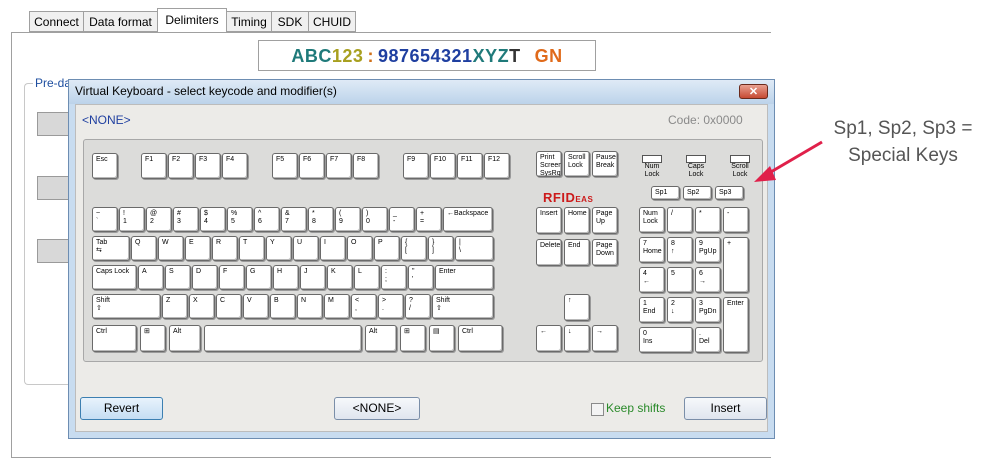 The height and width of the screenshot is (472, 997). What do you see at coordinates (213, 219) in the screenshot?
I see `key-4: $ 4` at bounding box center [213, 219].